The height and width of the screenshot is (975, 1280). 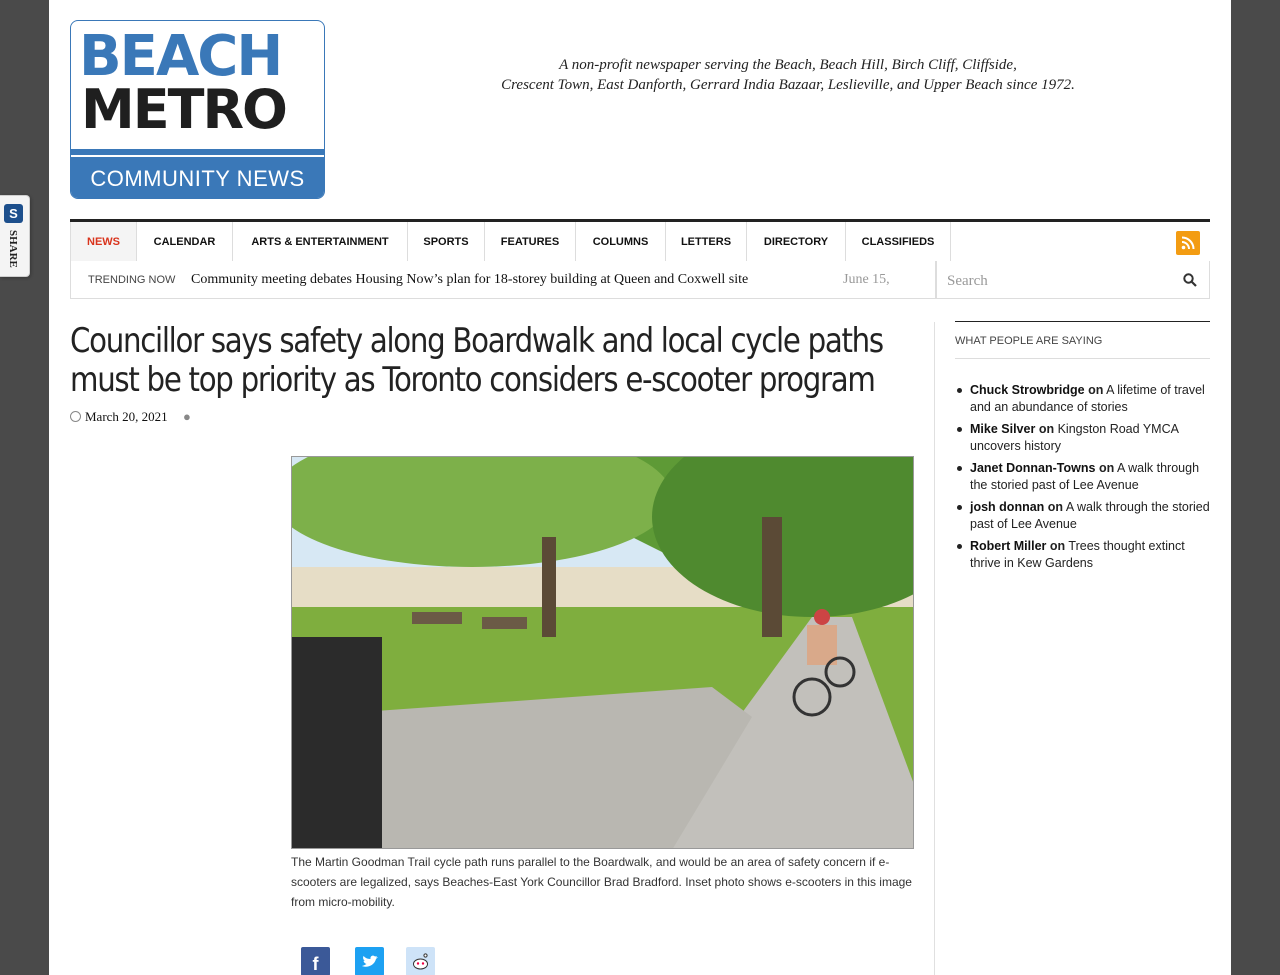 What do you see at coordinates (197, 156) in the screenshot?
I see `logo-band-line` at bounding box center [197, 156].